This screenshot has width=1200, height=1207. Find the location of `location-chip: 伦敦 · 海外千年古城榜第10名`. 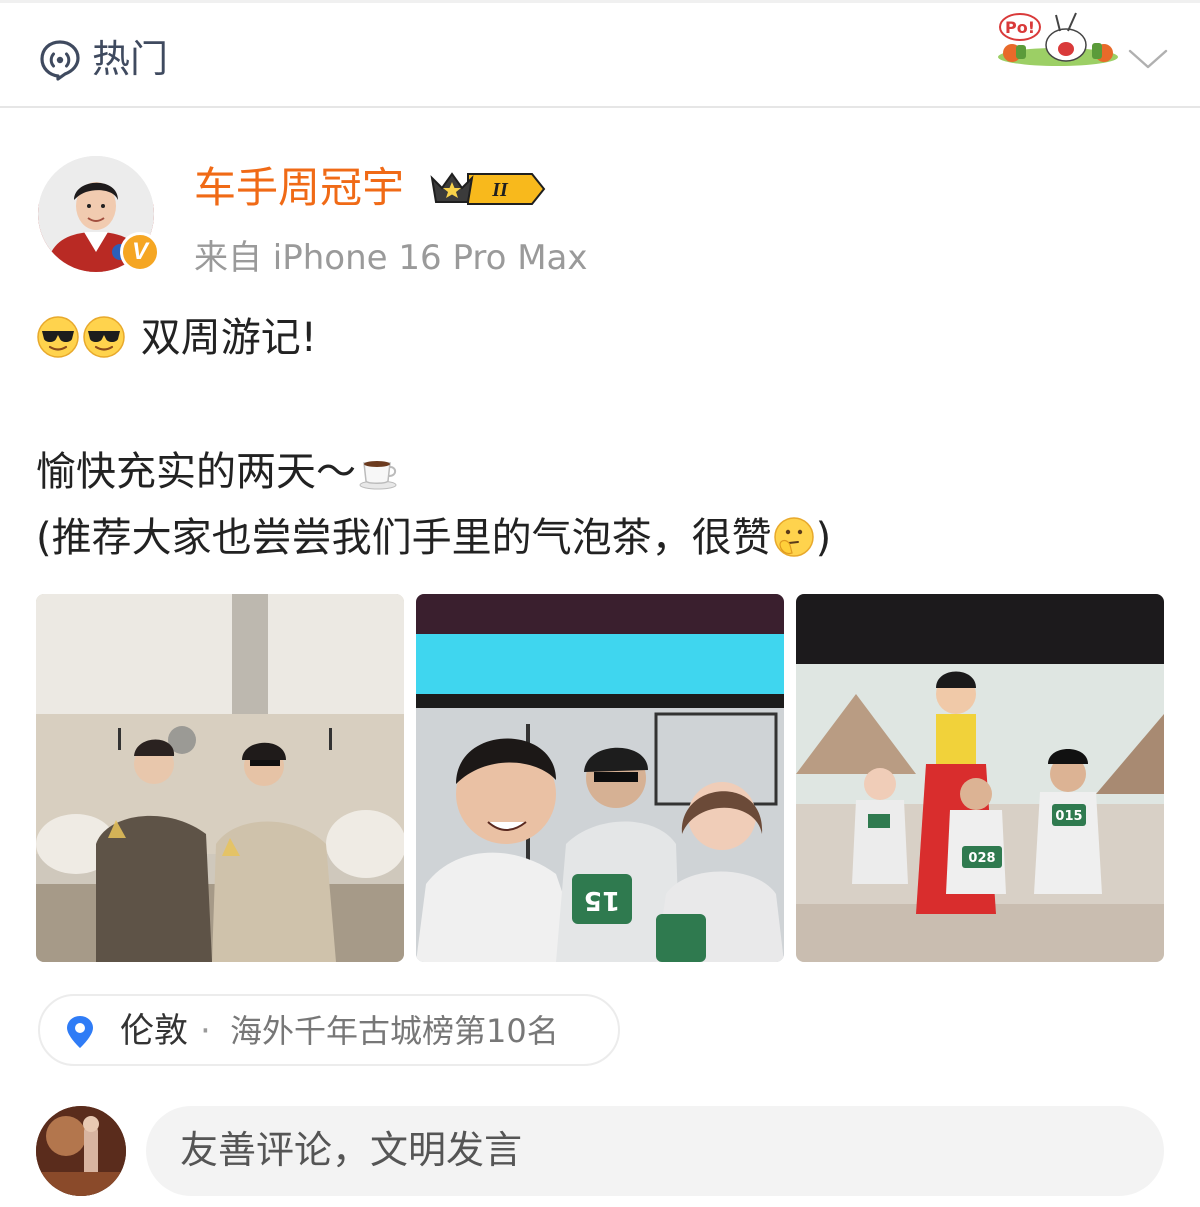

location-chip: 伦敦 · 海外千年古城榜第10名 is located at coordinates (329, 1030).